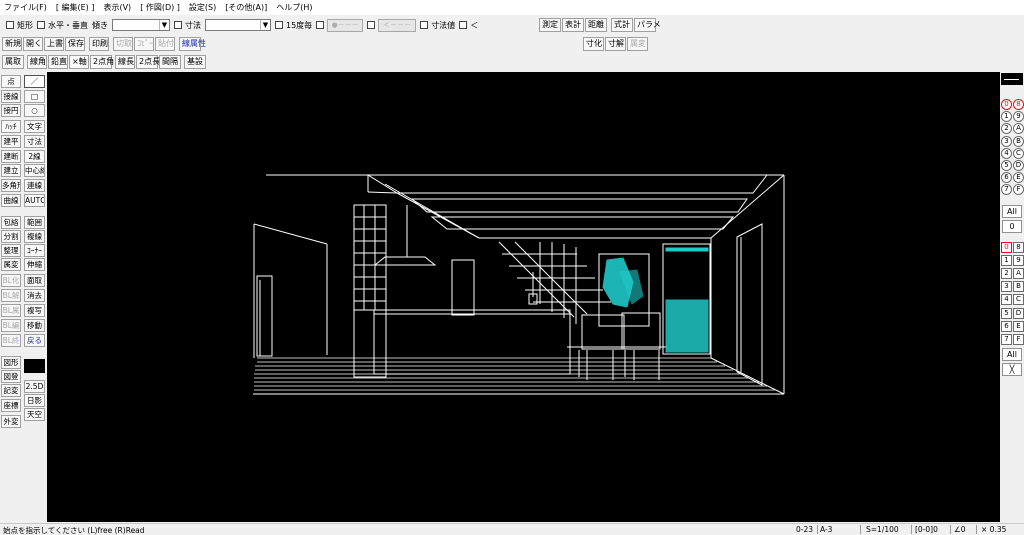  Describe the element at coordinates (238, 25) in the screenshot. I see `dim-combo: ▼` at that location.